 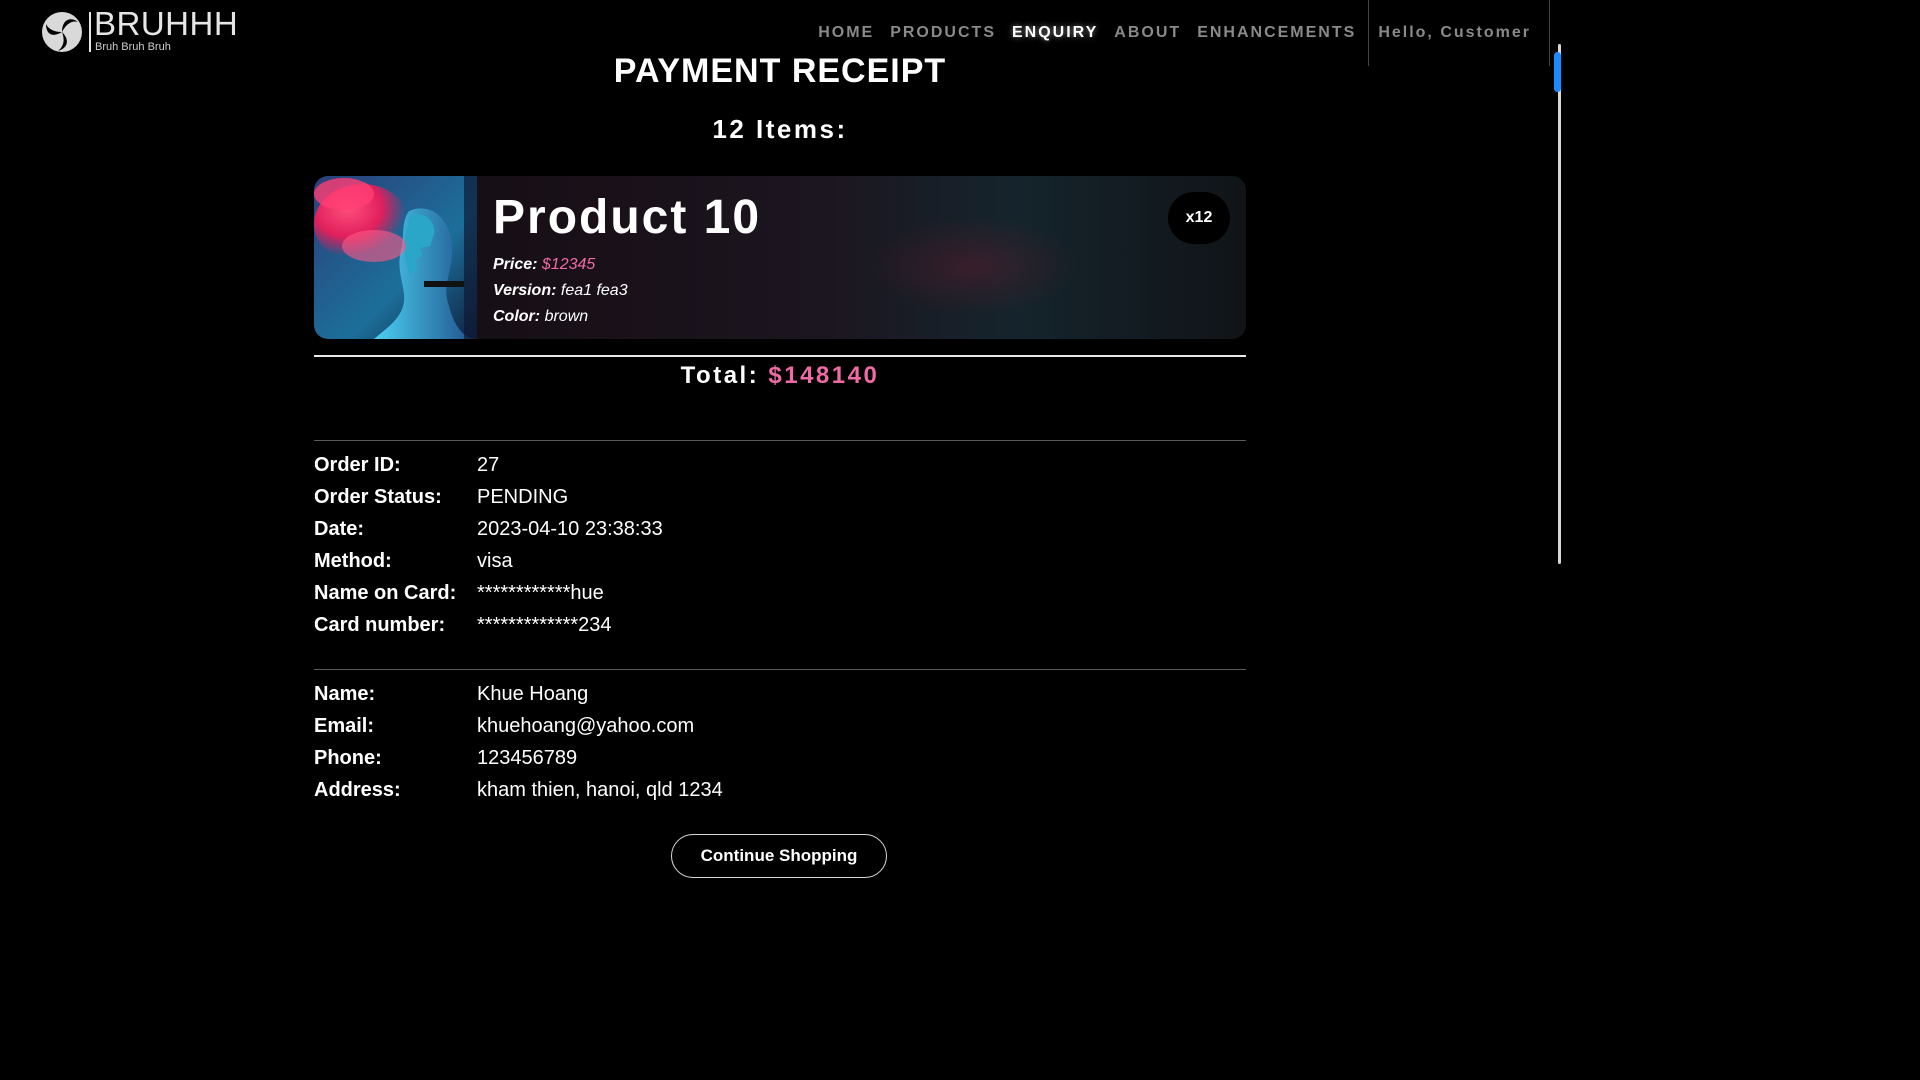 What do you see at coordinates (380, 625) in the screenshot?
I see `info-label: Card number:` at bounding box center [380, 625].